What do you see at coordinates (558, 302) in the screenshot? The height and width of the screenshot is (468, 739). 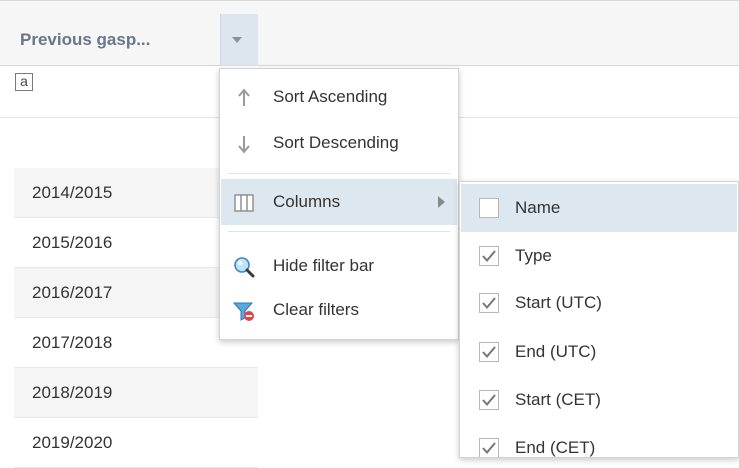 I see `column-toggle-label: Start (UTC)` at bounding box center [558, 302].